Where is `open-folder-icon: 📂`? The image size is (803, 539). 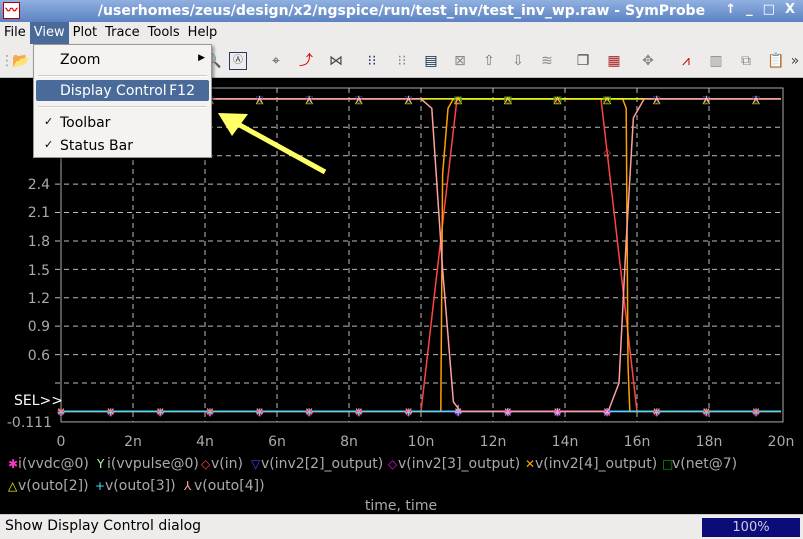
open-folder-icon: 📂 is located at coordinates (21, 61).